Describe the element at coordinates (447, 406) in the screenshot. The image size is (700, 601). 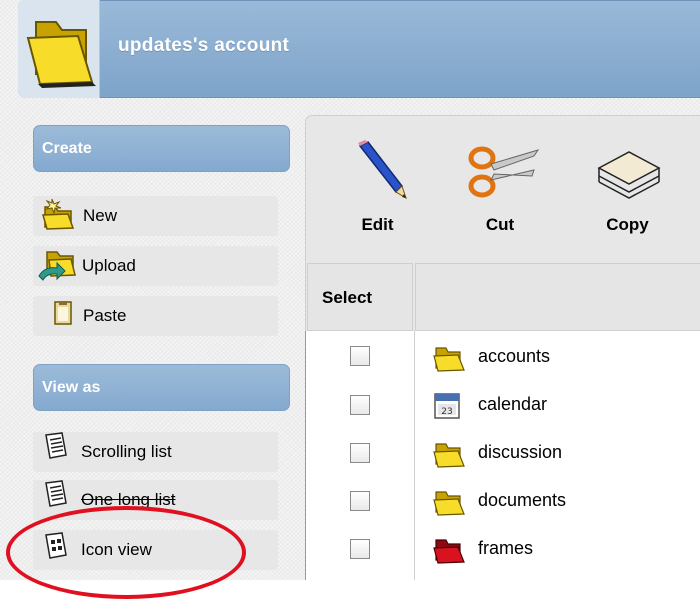
I see `calendar-icon: 23` at that location.